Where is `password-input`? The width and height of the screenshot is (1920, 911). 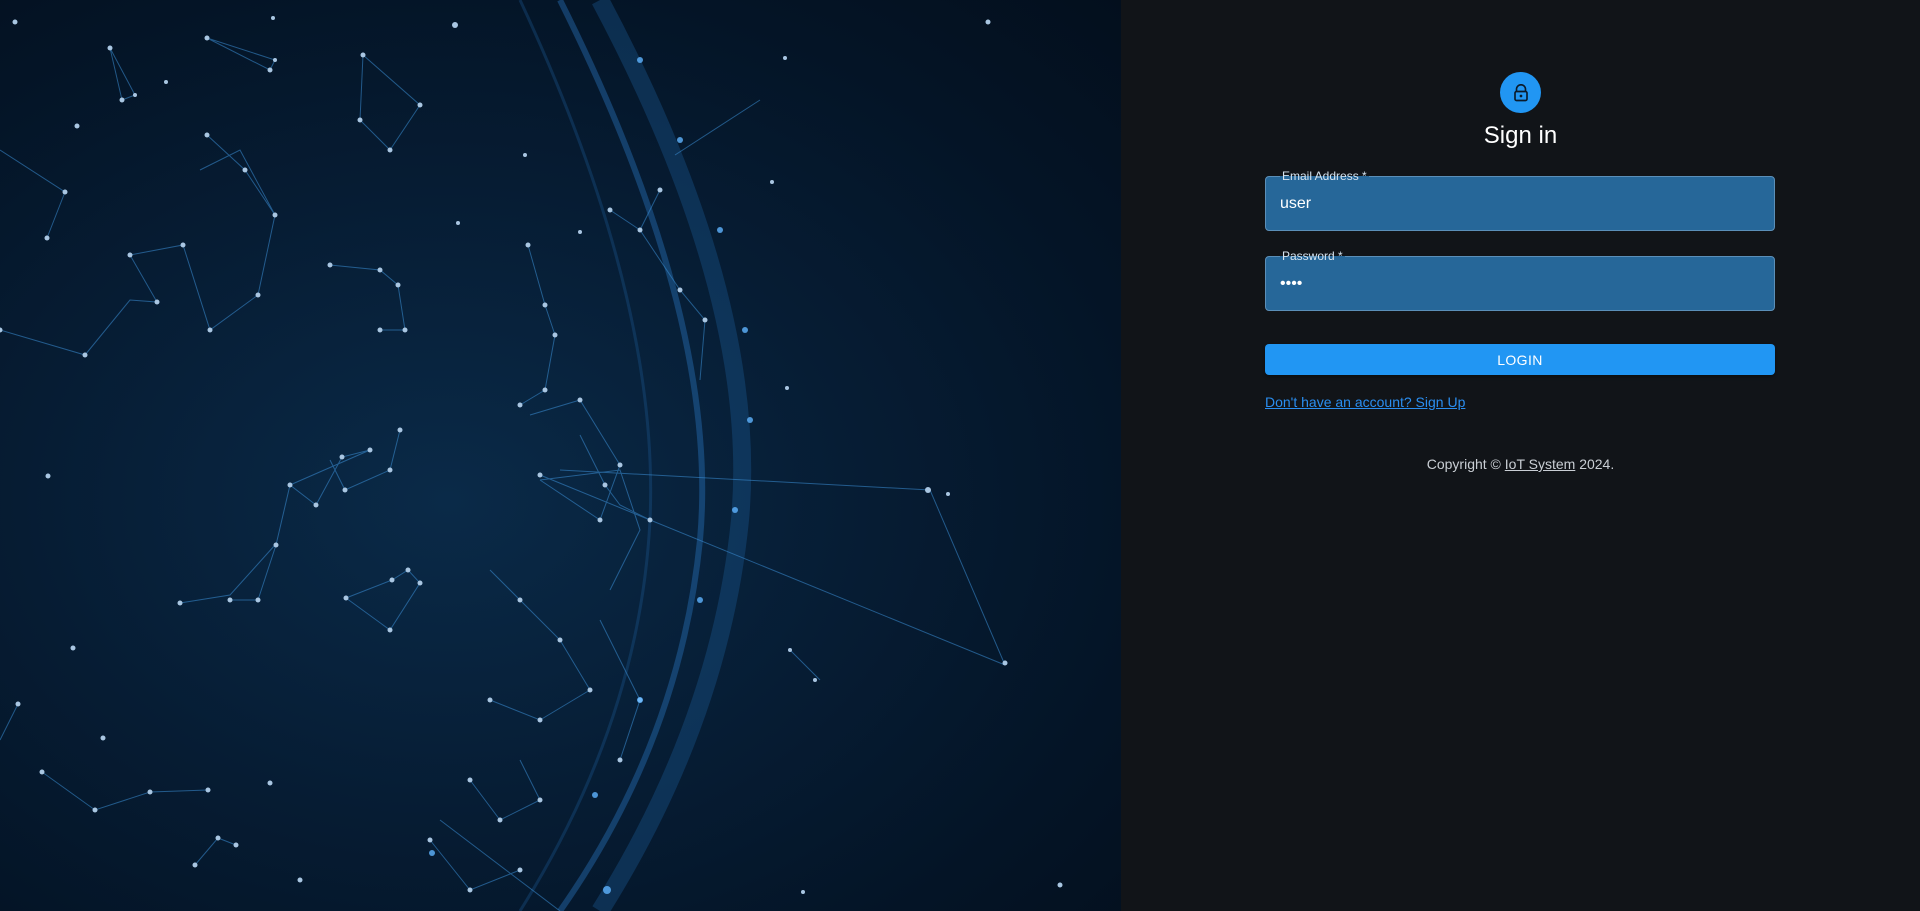 password-input is located at coordinates (1520, 283).